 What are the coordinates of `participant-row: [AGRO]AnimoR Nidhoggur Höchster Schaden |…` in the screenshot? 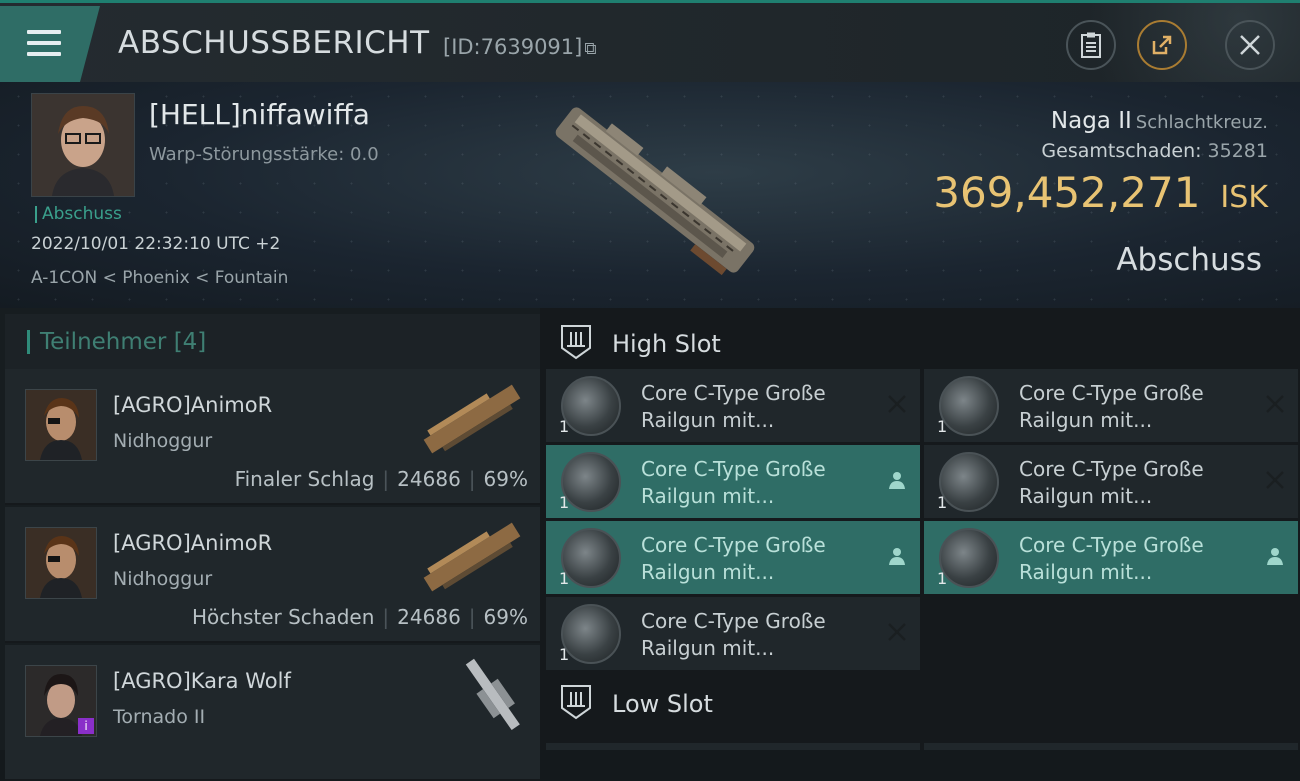 It's located at (272, 575).